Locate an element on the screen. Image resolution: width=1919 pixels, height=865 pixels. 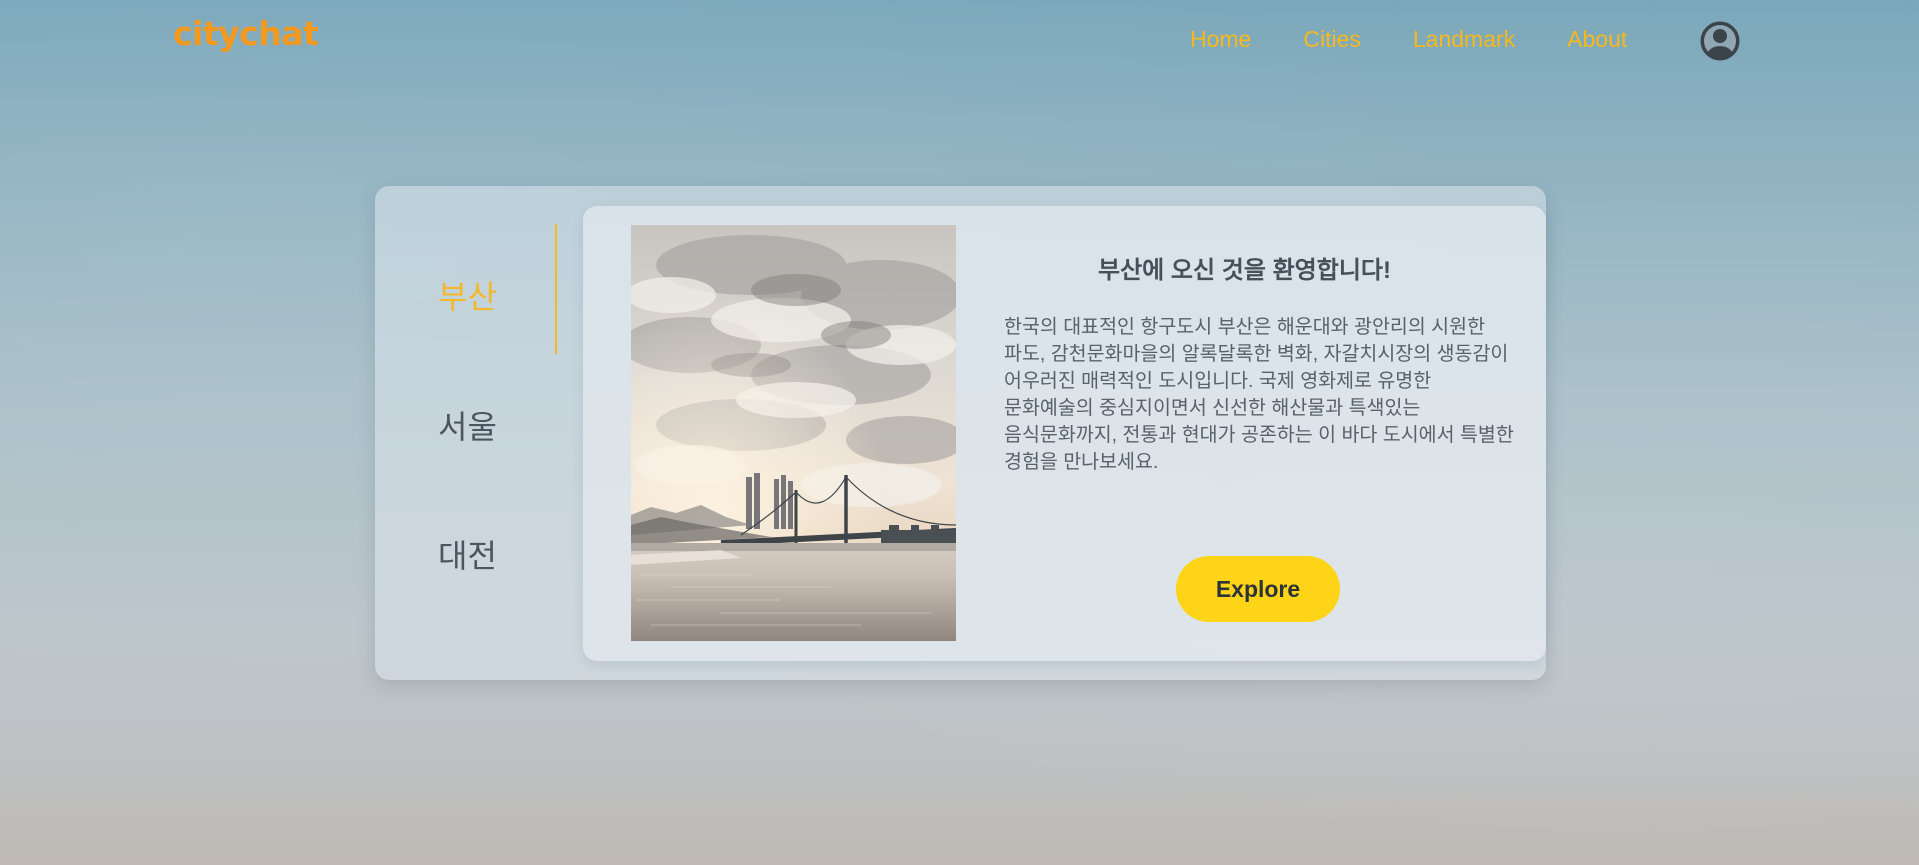
active-tab-indicator is located at coordinates (556, 289).